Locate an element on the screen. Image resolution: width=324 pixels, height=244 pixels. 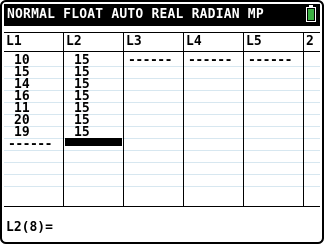
mode-status-bar: NORMAL FLOAT AUTO REAL RADIAN MP is located at coordinates (162, 15).